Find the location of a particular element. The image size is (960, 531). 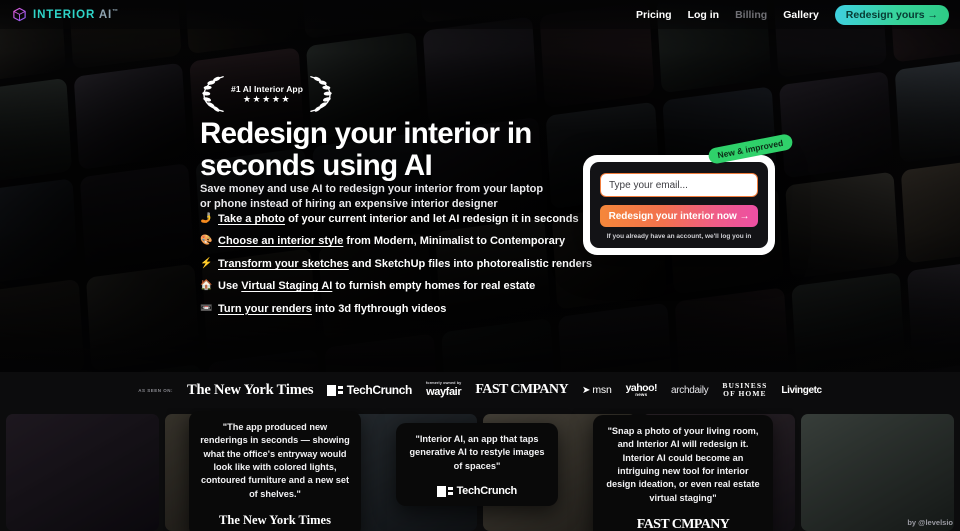

wayfair-text: wayfair is located at coordinates (444, 391).